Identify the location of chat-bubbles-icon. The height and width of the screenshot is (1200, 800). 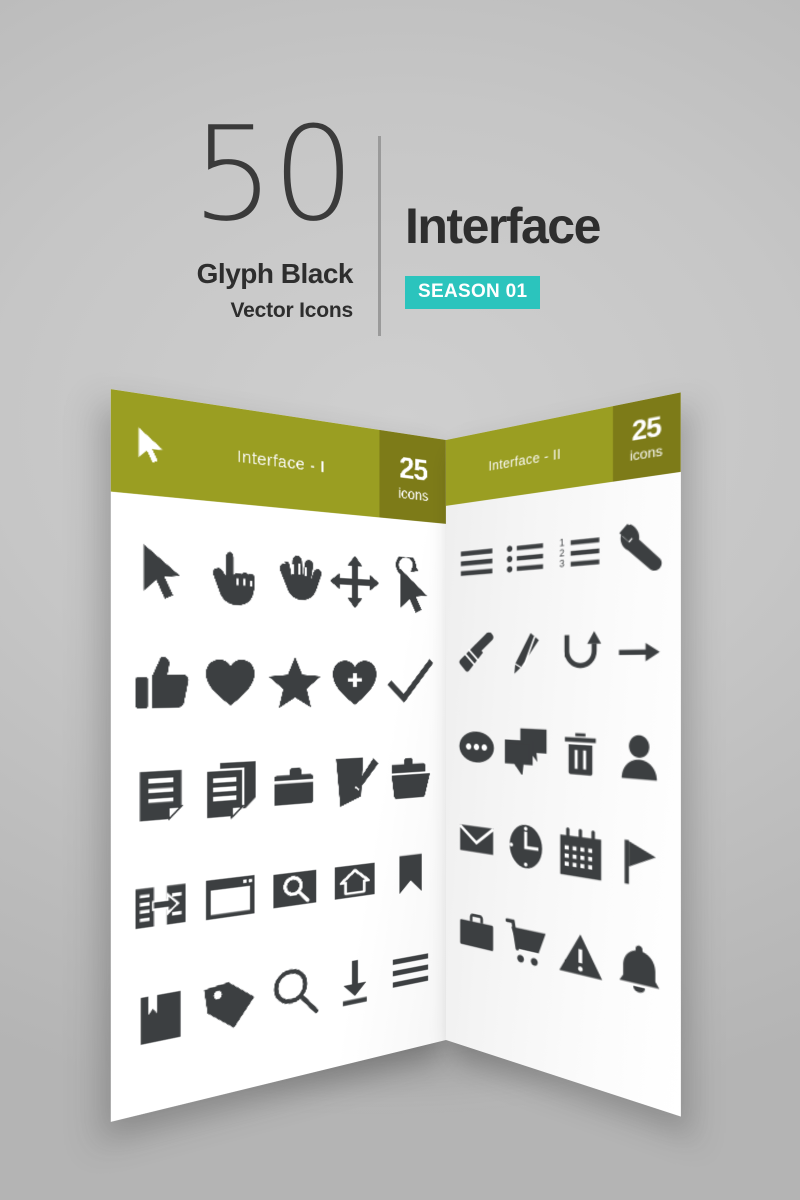
(525, 752).